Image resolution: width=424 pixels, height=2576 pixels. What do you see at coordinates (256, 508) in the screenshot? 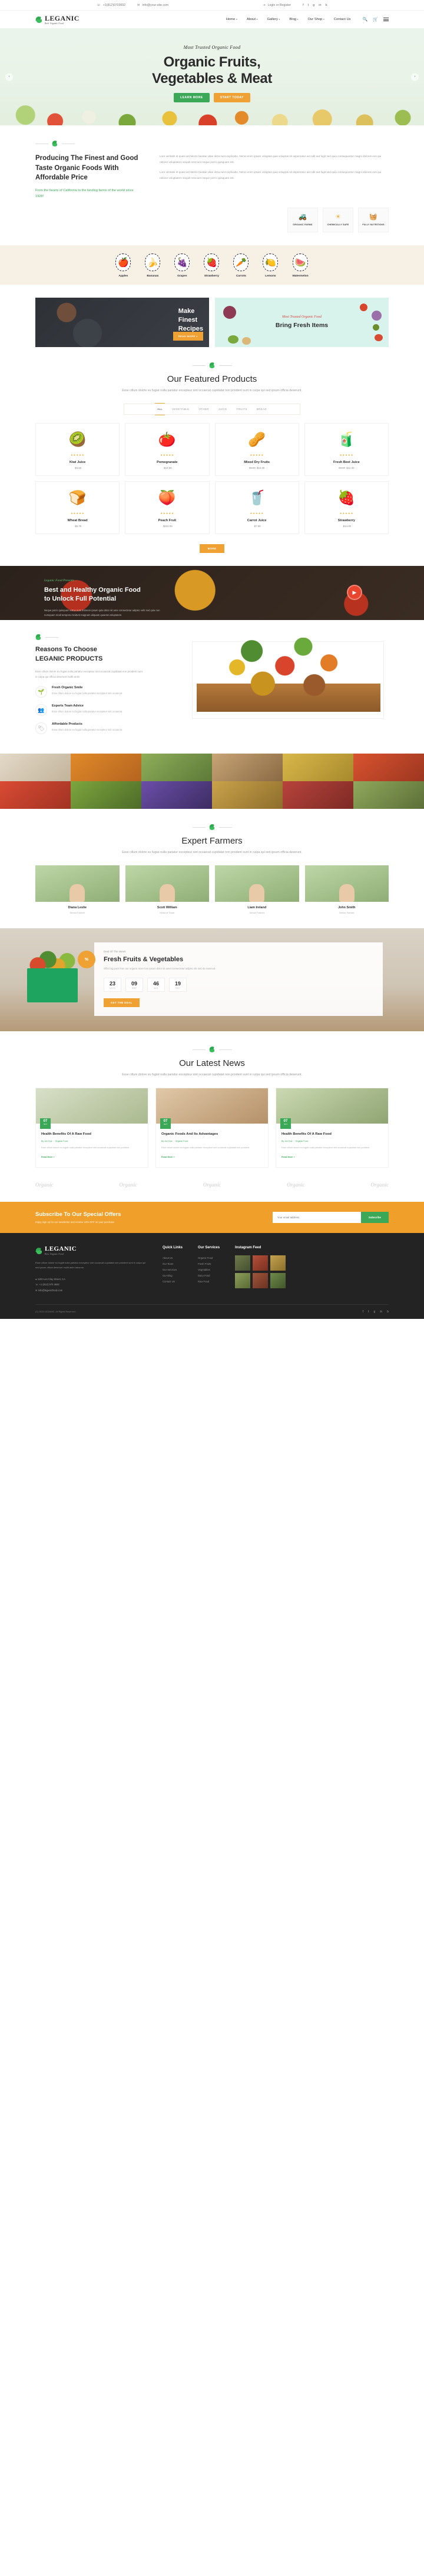
I see `product-card: 🥤 ★★★★★ Carrot Juice $7.00` at bounding box center [256, 508].